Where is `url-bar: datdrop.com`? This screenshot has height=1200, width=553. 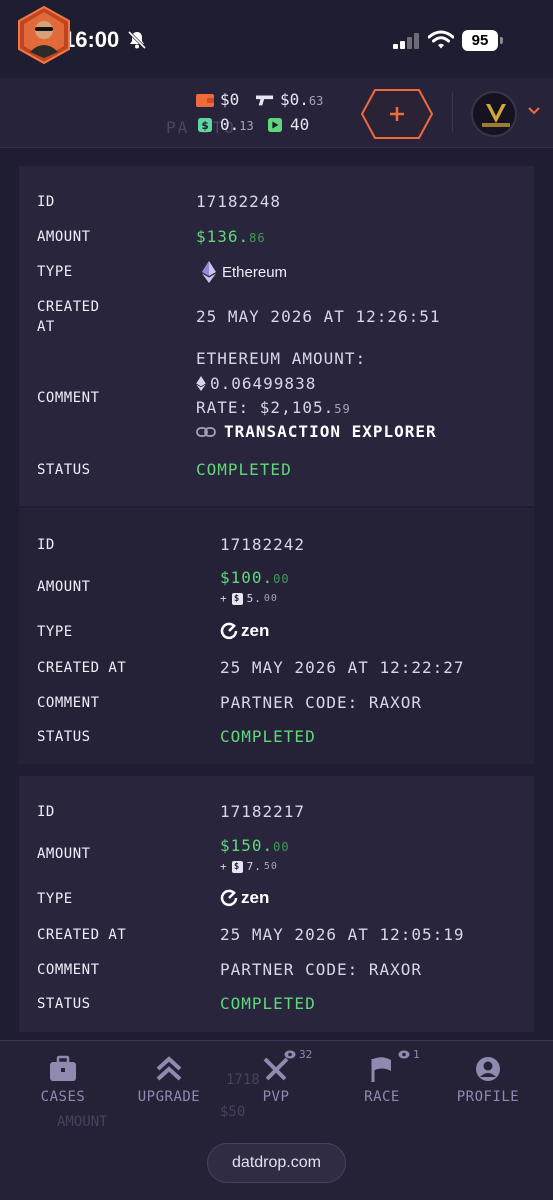 url-bar: datdrop.com is located at coordinates (276, 1163).